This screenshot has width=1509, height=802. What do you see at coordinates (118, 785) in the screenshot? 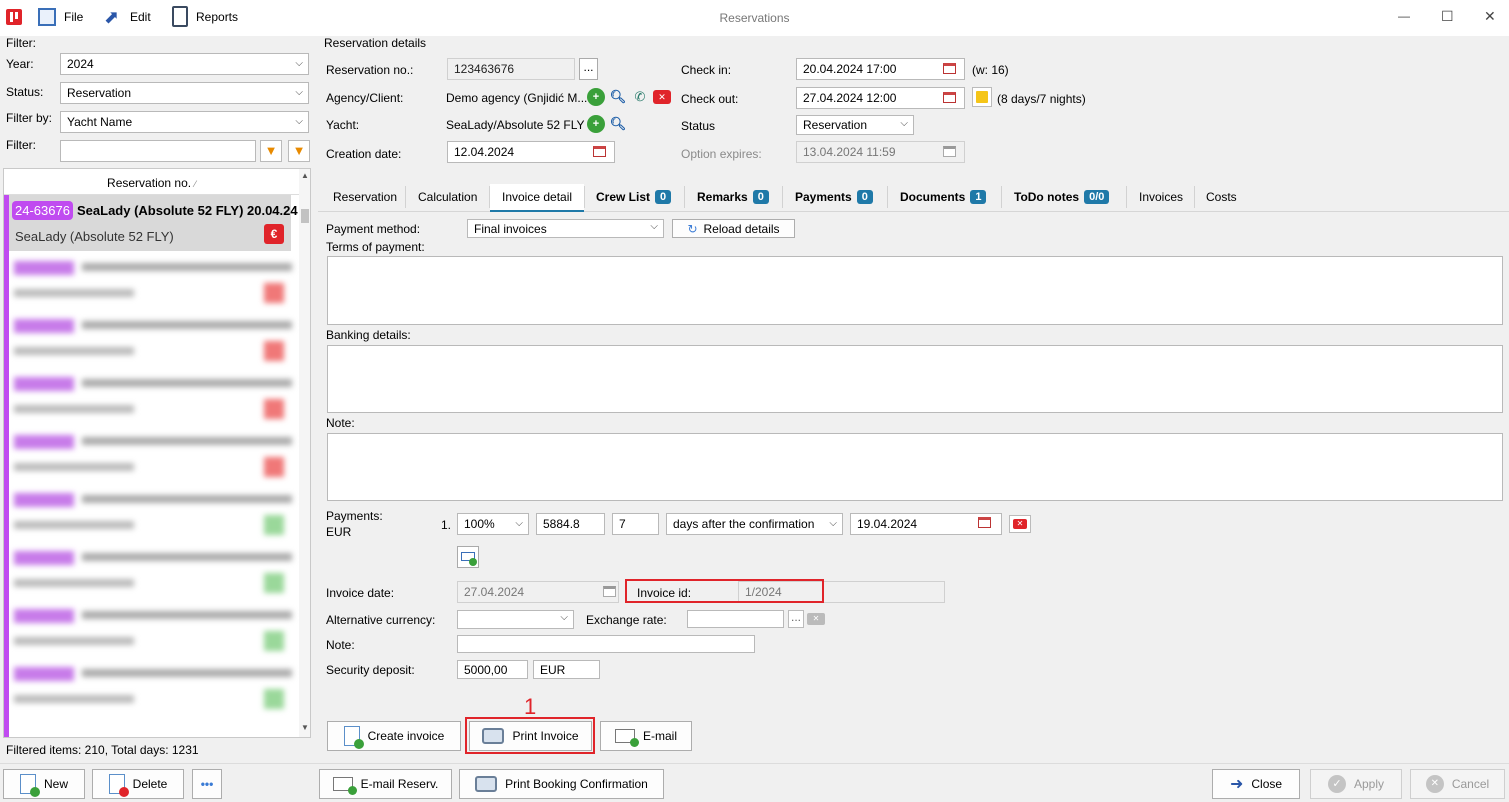
I see `delete-document-icon` at bounding box center [118, 785].